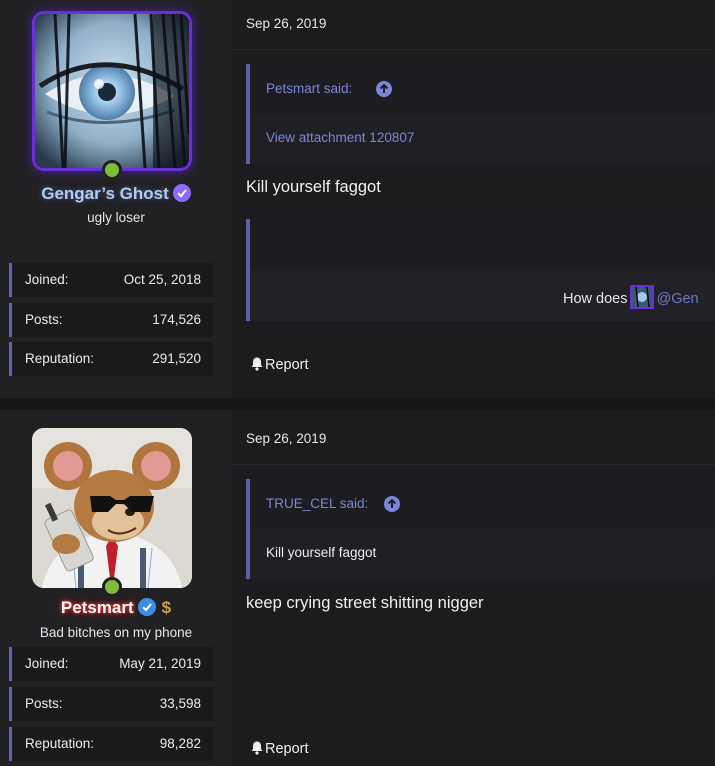 The image size is (715, 766). I want to click on stat-joined: Joined: Oct 25, 2018, so click(111, 280).